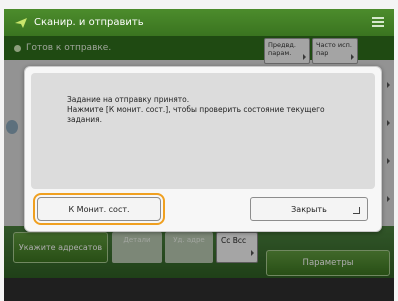  Describe the element at coordinates (89, 22) in the screenshot. I see `app-title: Сканир. и отправить` at that location.